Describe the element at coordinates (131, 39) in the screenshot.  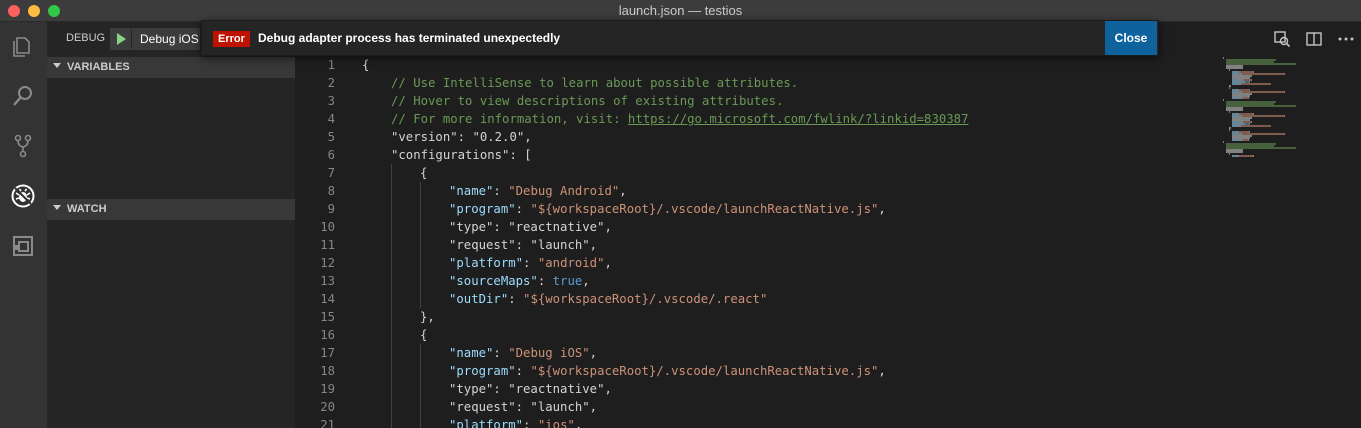
I see `separator` at that location.